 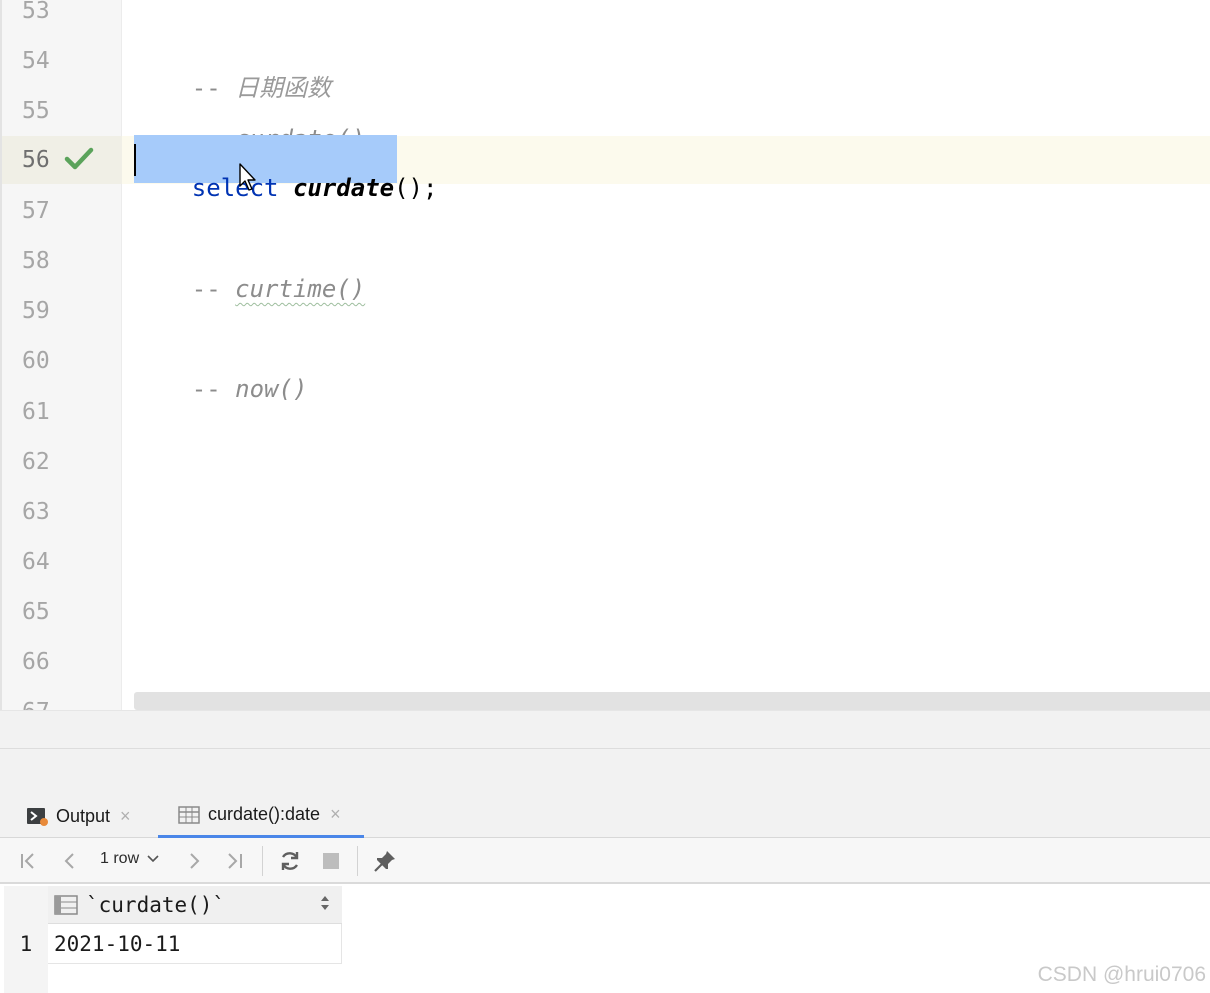 I want to click on punctuation: ();, so click(x=416, y=188).